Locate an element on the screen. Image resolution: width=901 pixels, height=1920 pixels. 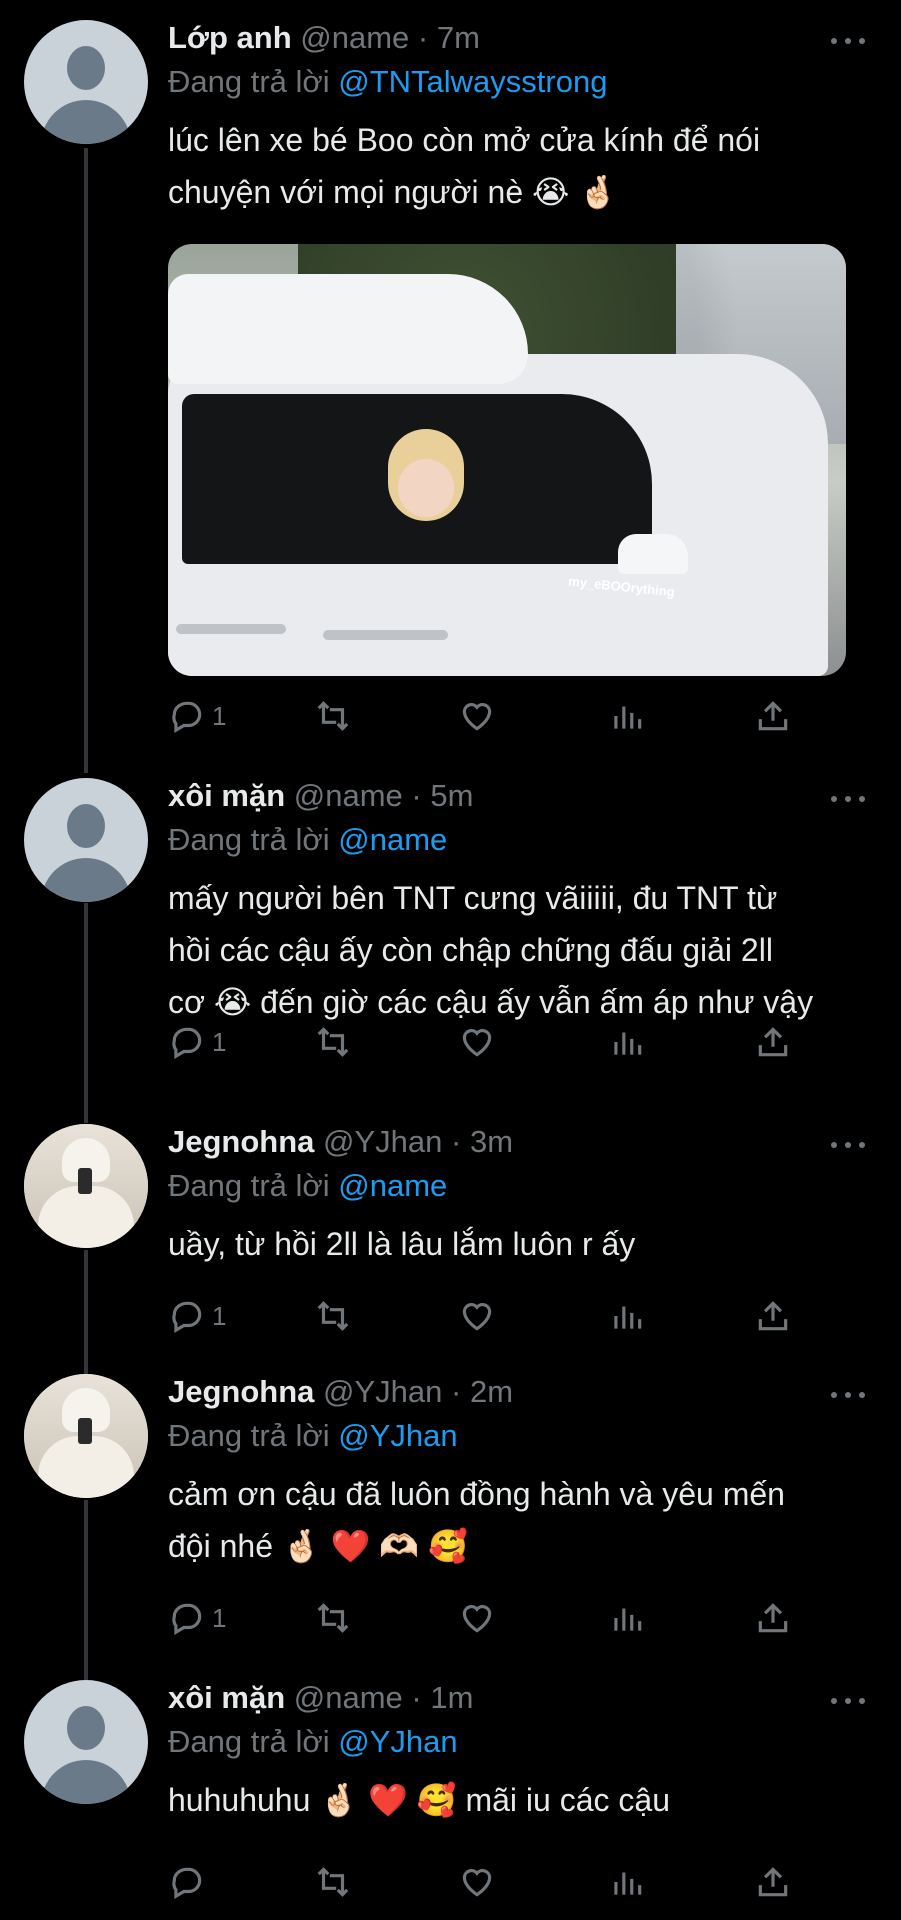
timestamp: 5m is located at coordinates (451, 795).